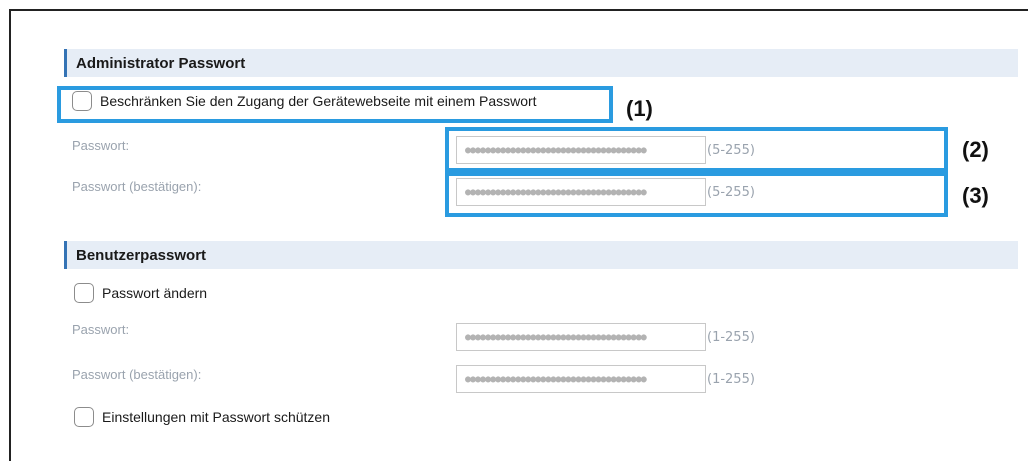 The height and width of the screenshot is (461, 1028). Describe the element at coordinates (84, 417) in the screenshot. I see `protect-settings-checkbox` at that location.